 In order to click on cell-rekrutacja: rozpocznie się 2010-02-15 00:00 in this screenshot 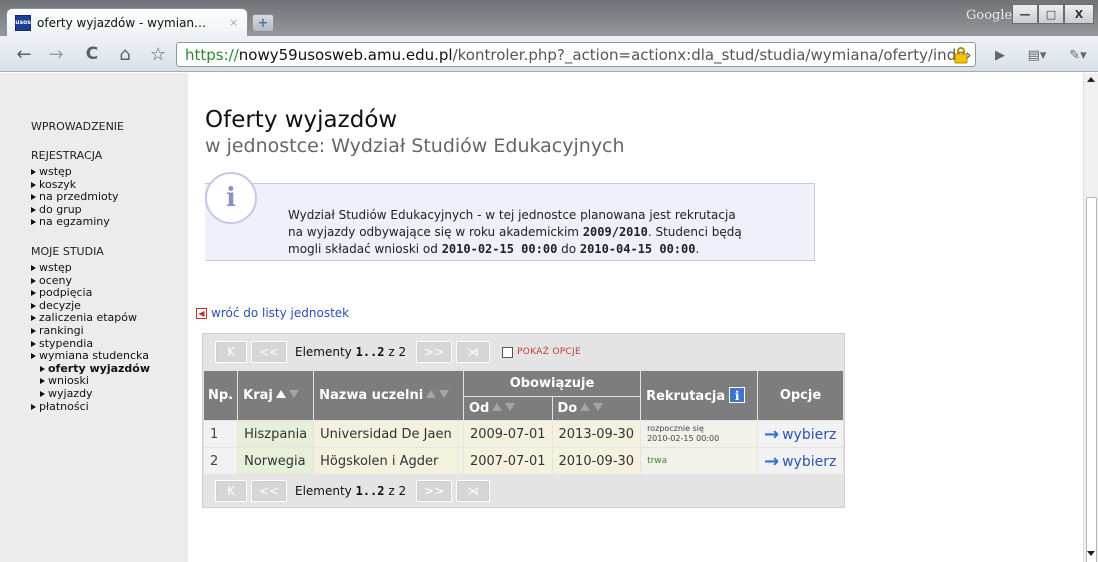, I will do `click(699, 434)`.